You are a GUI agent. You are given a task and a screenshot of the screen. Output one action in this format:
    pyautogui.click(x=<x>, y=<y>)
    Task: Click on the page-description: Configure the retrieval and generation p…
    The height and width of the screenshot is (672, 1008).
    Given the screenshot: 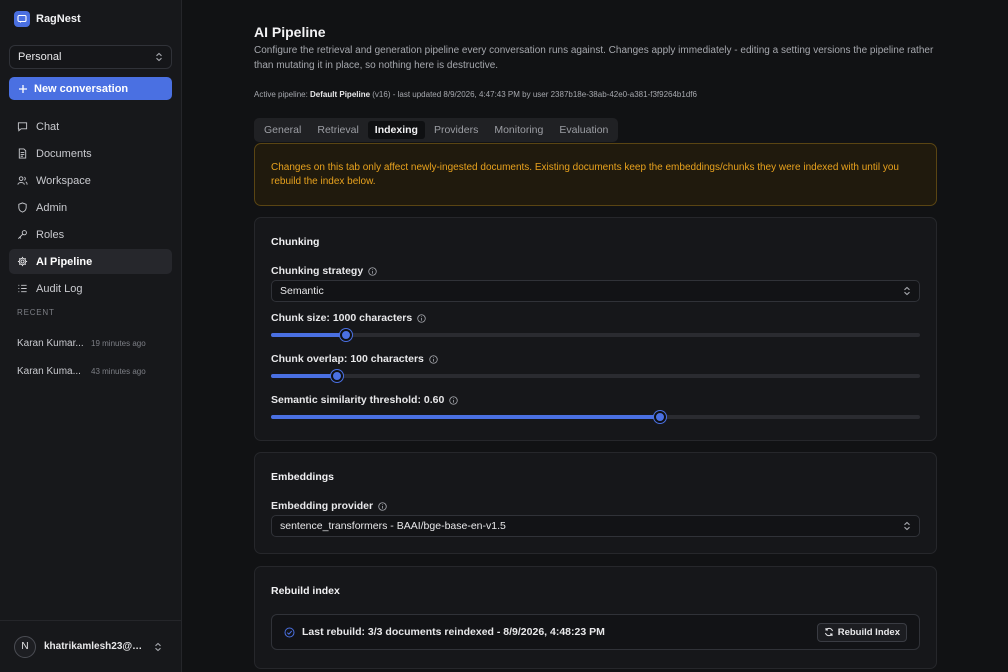 What is the action you would take?
    pyautogui.click(x=594, y=58)
    